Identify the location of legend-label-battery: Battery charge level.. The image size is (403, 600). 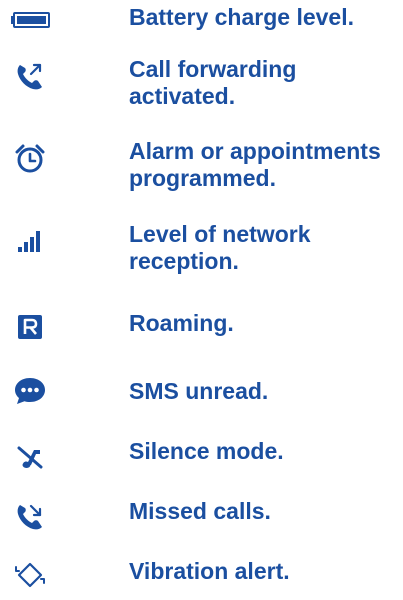
(242, 17).